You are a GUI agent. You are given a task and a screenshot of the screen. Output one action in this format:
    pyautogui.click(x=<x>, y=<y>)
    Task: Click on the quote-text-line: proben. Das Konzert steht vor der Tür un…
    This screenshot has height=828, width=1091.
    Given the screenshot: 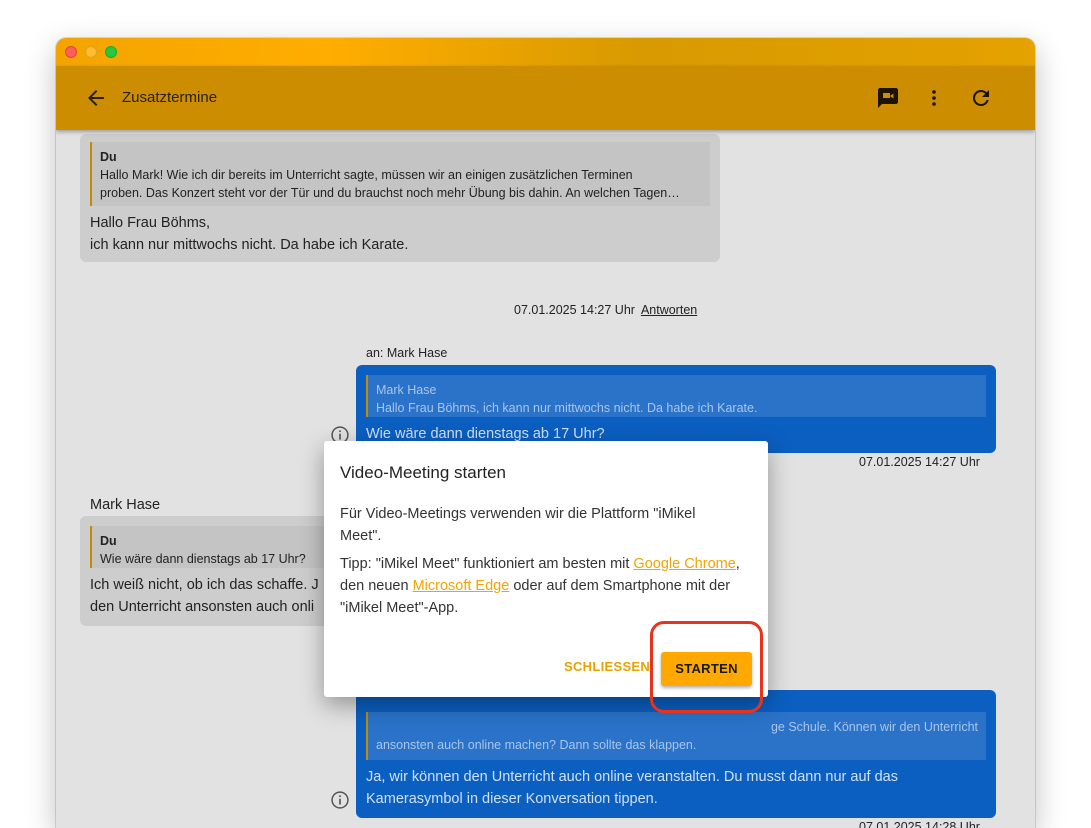 What is the action you would take?
    pyautogui.click(x=390, y=193)
    